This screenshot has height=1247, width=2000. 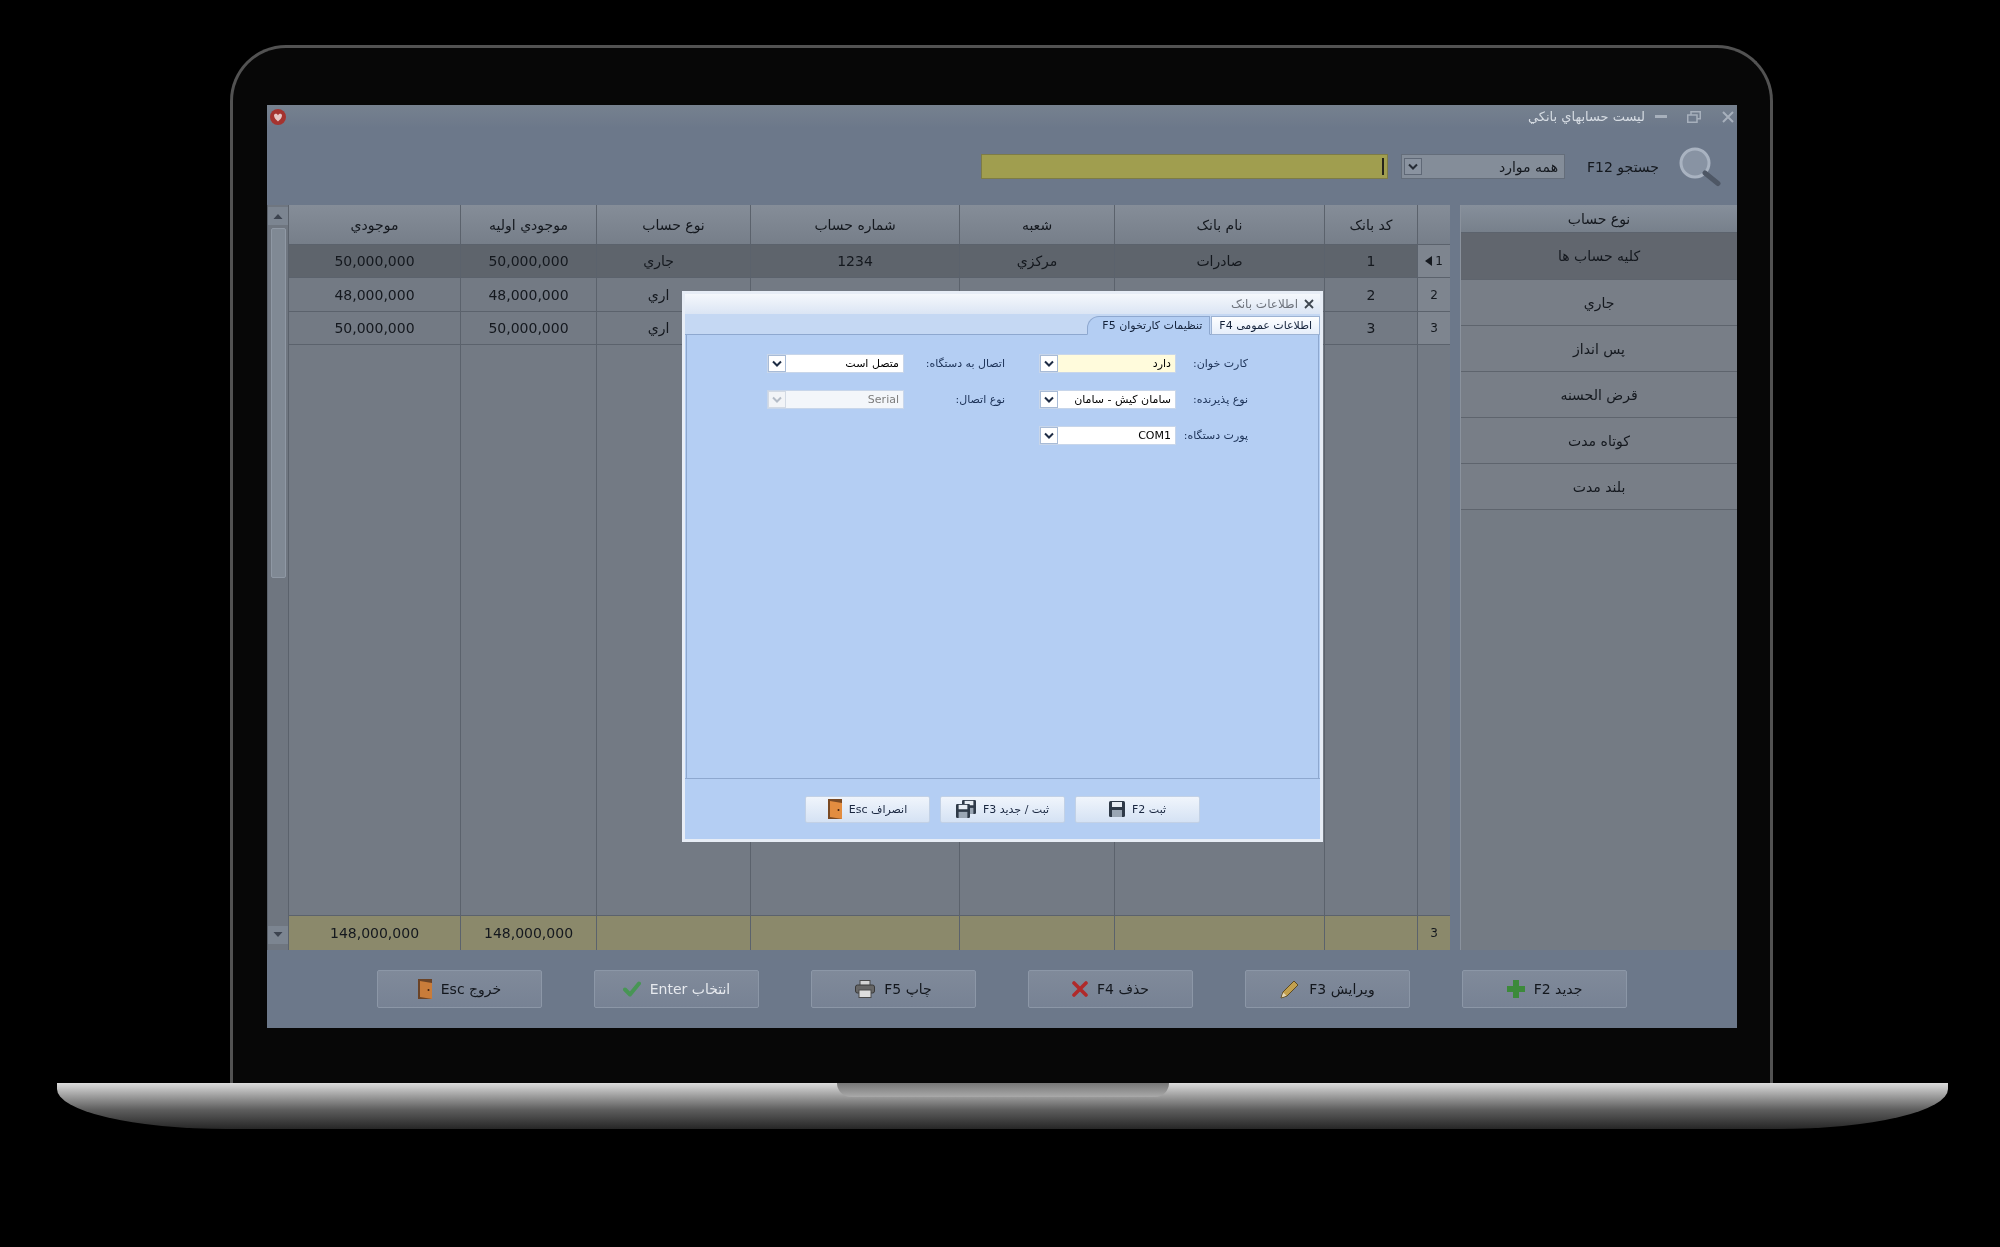 What do you see at coordinates (1215, 435) in the screenshot?
I see `field-label: پورت دستگاه:` at bounding box center [1215, 435].